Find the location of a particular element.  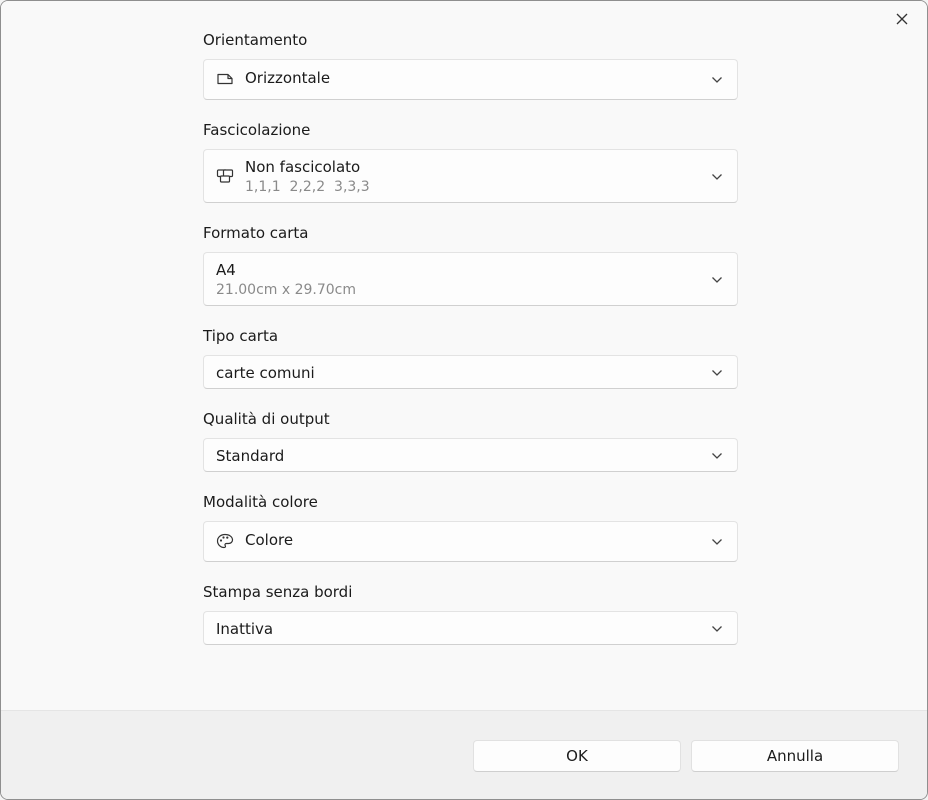

collate-pages-icon is located at coordinates (225, 176).